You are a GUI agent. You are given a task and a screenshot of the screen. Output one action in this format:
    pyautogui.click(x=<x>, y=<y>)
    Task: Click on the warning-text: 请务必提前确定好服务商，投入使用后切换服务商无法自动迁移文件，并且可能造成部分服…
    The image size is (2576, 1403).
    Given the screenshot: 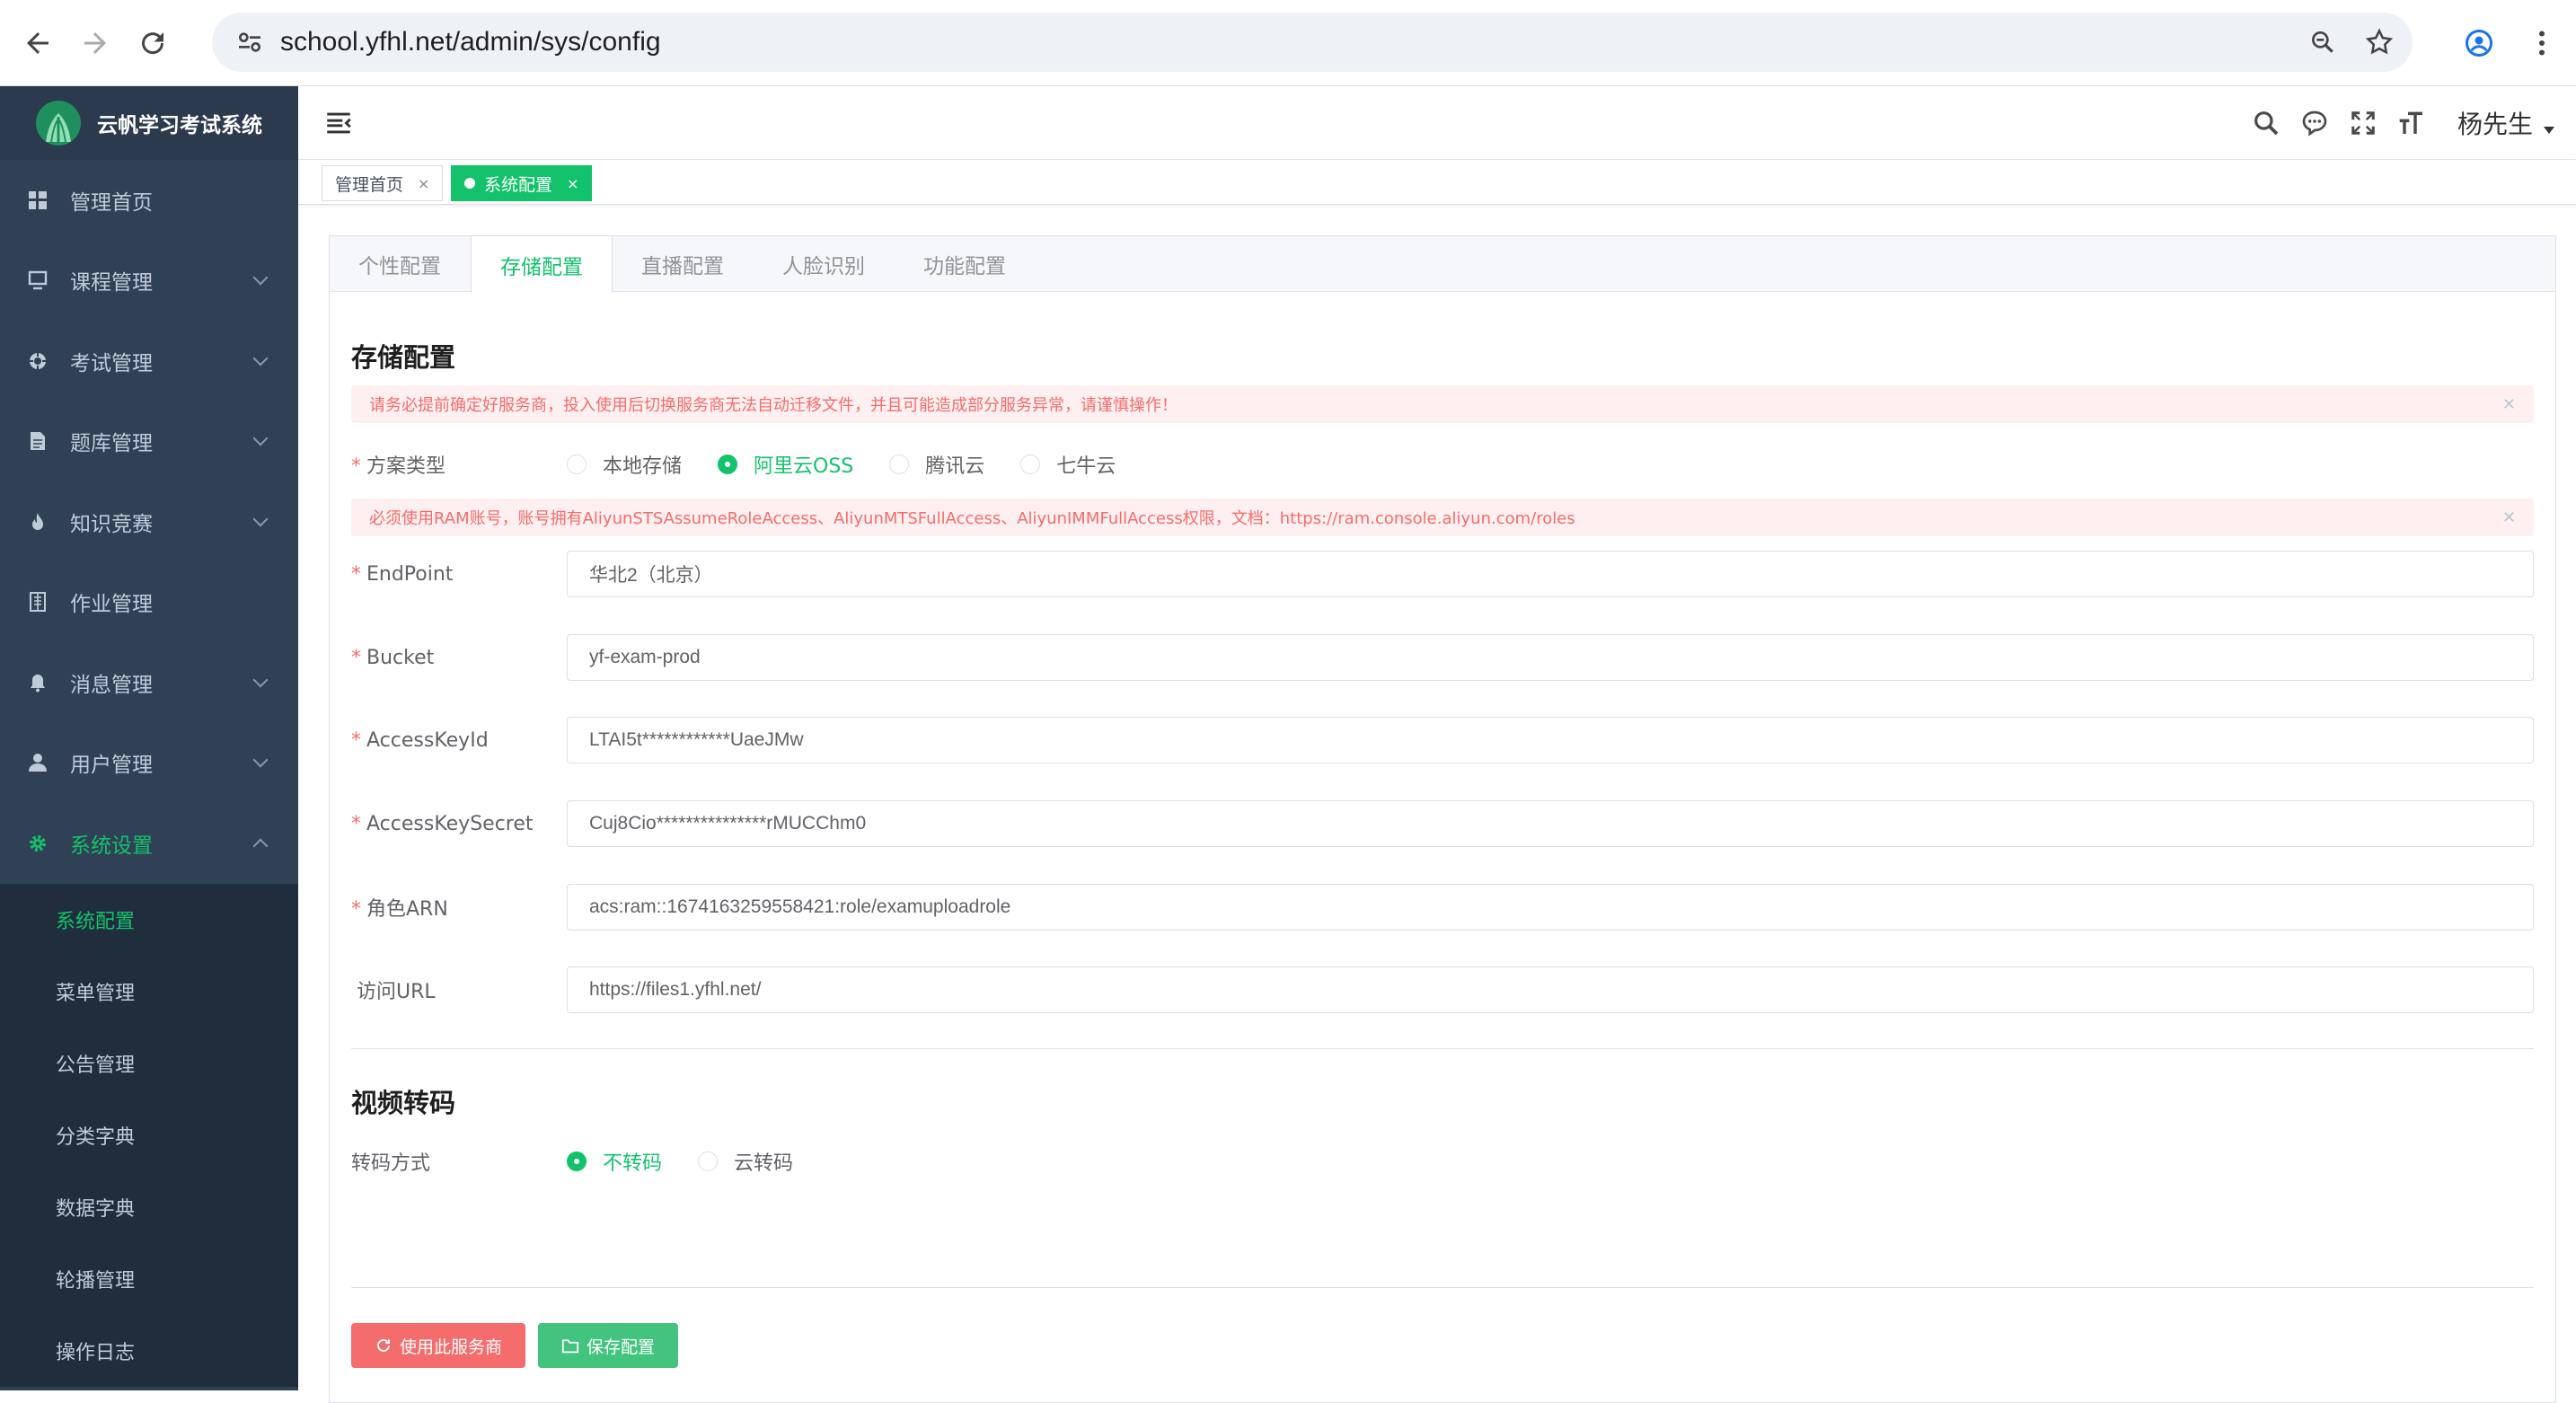 What is the action you would take?
    pyautogui.click(x=773, y=405)
    